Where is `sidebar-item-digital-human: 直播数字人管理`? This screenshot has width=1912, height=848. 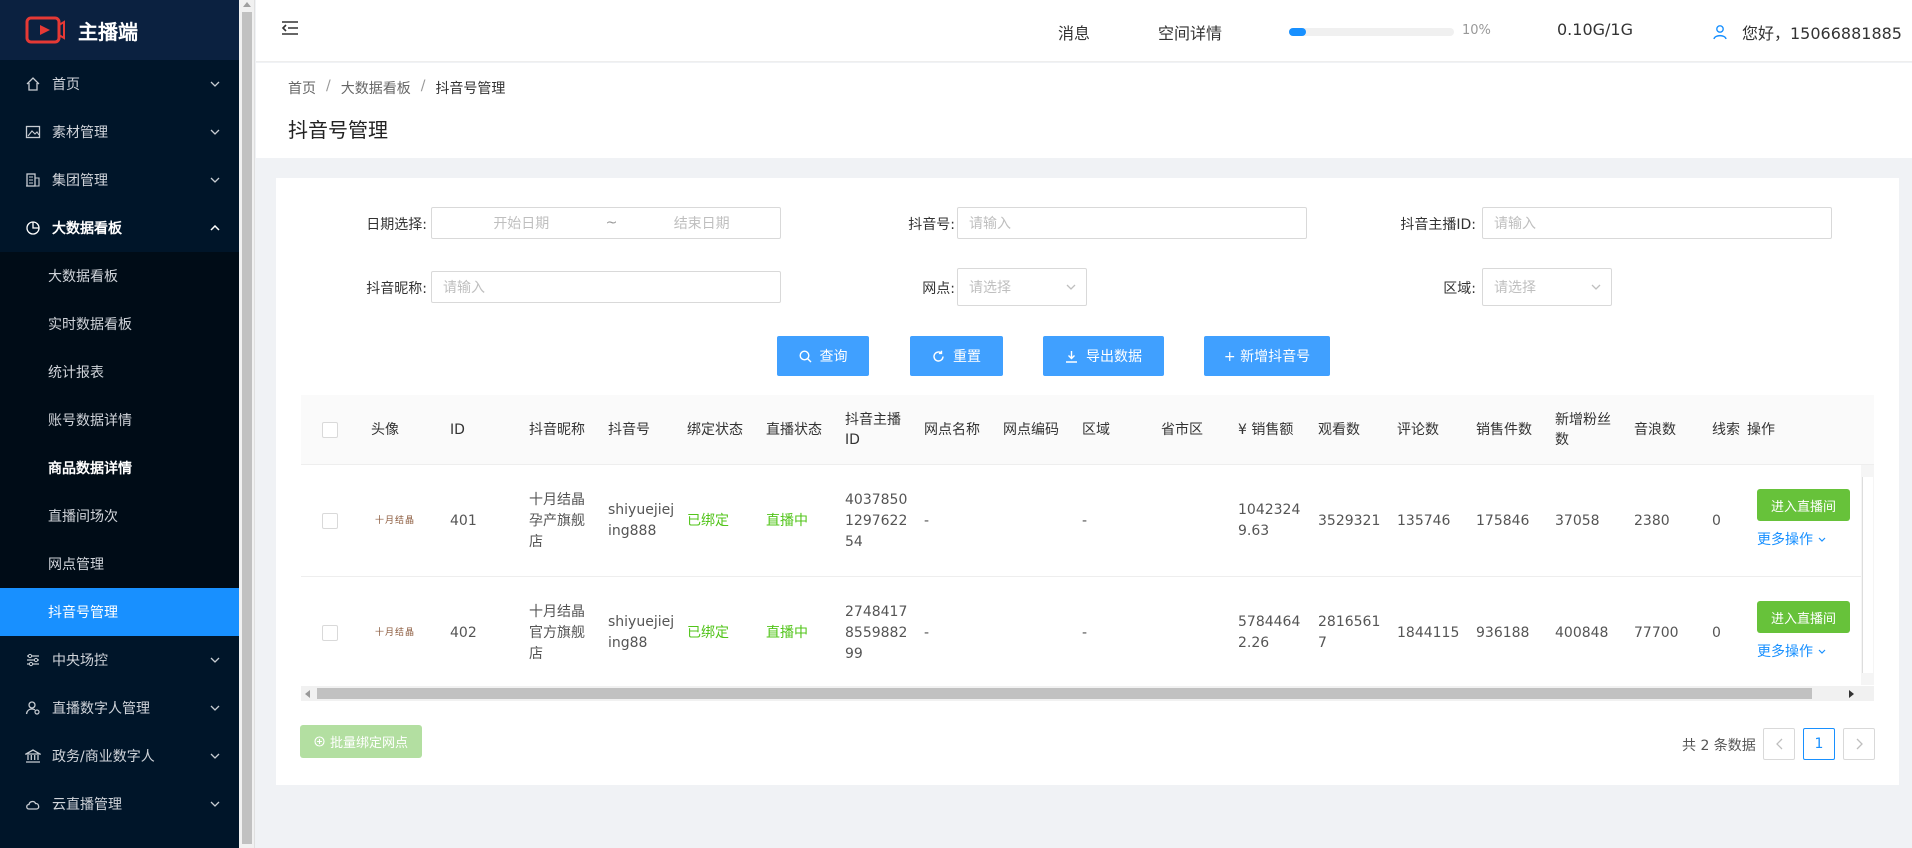 sidebar-item-digital-human: 直播数字人管理 is located at coordinates (119, 708).